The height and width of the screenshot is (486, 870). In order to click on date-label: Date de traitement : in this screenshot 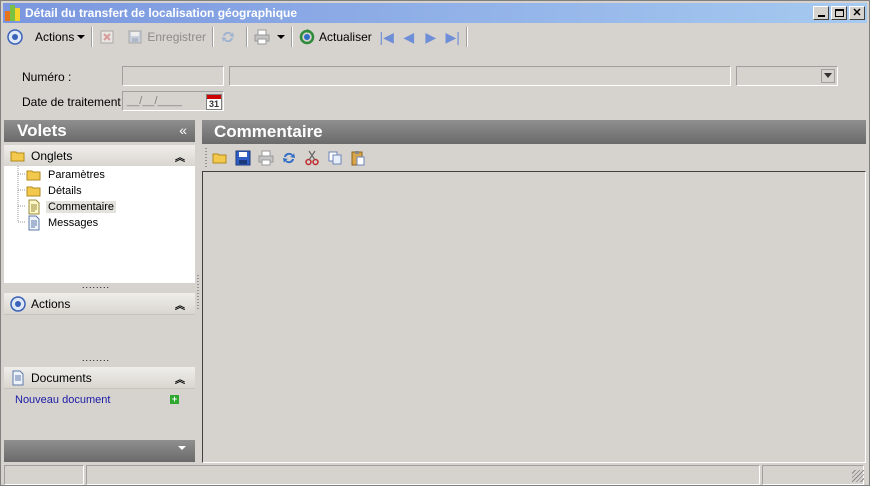, I will do `click(75, 102)`.